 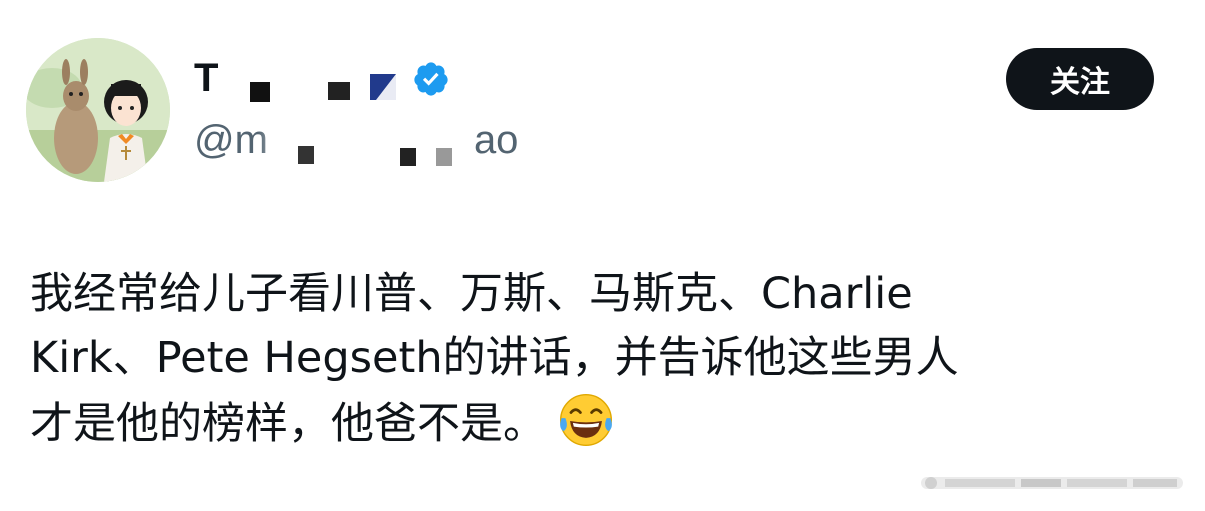 I want to click on avatar-image, so click(x=98, y=110).